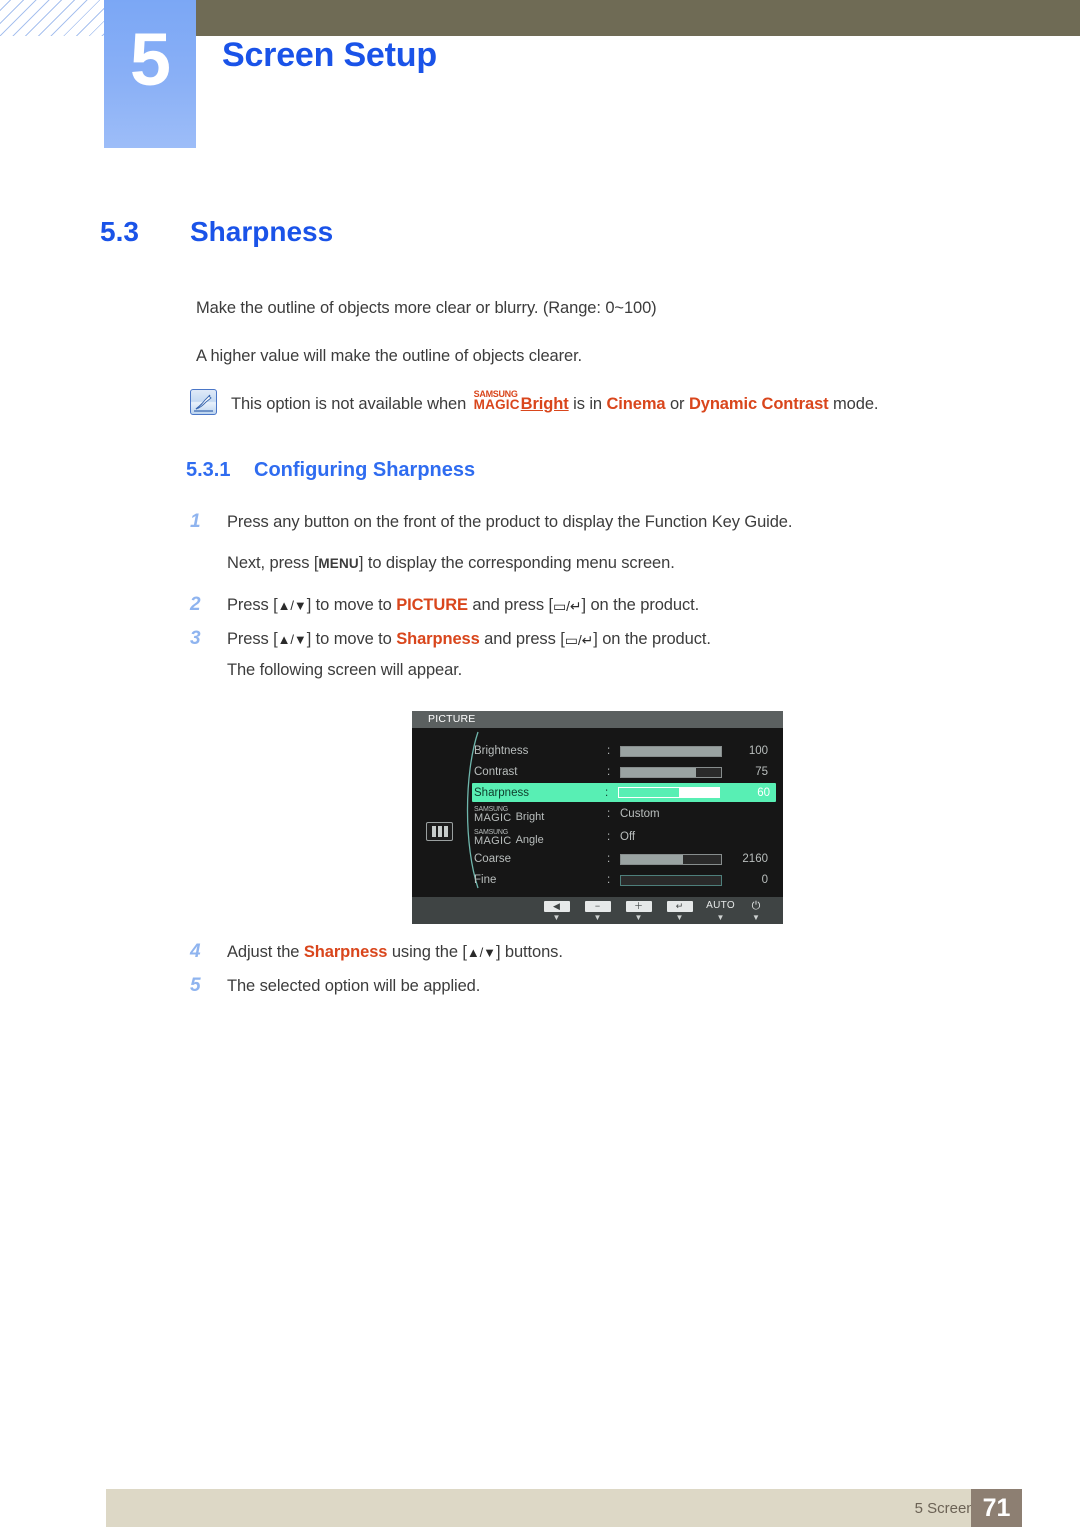 Image resolution: width=1080 pixels, height=1527 pixels. I want to click on osd-value: 100, so click(758, 751).